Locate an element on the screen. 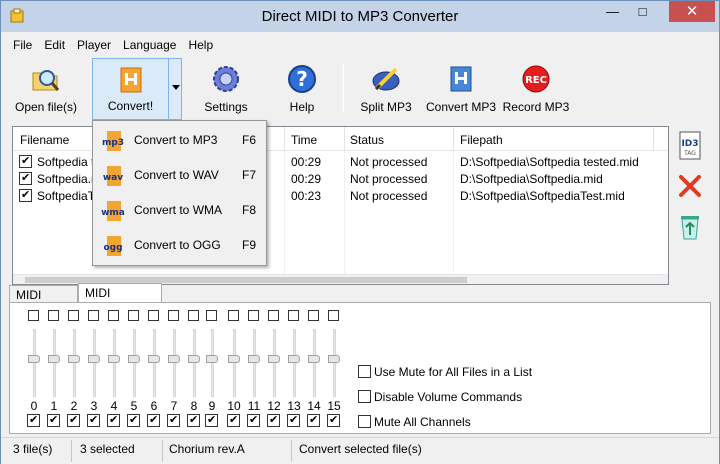 Image resolution: width=720 pixels, height=464 pixels. open-files-button: Open file(s) is located at coordinates (46, 89).